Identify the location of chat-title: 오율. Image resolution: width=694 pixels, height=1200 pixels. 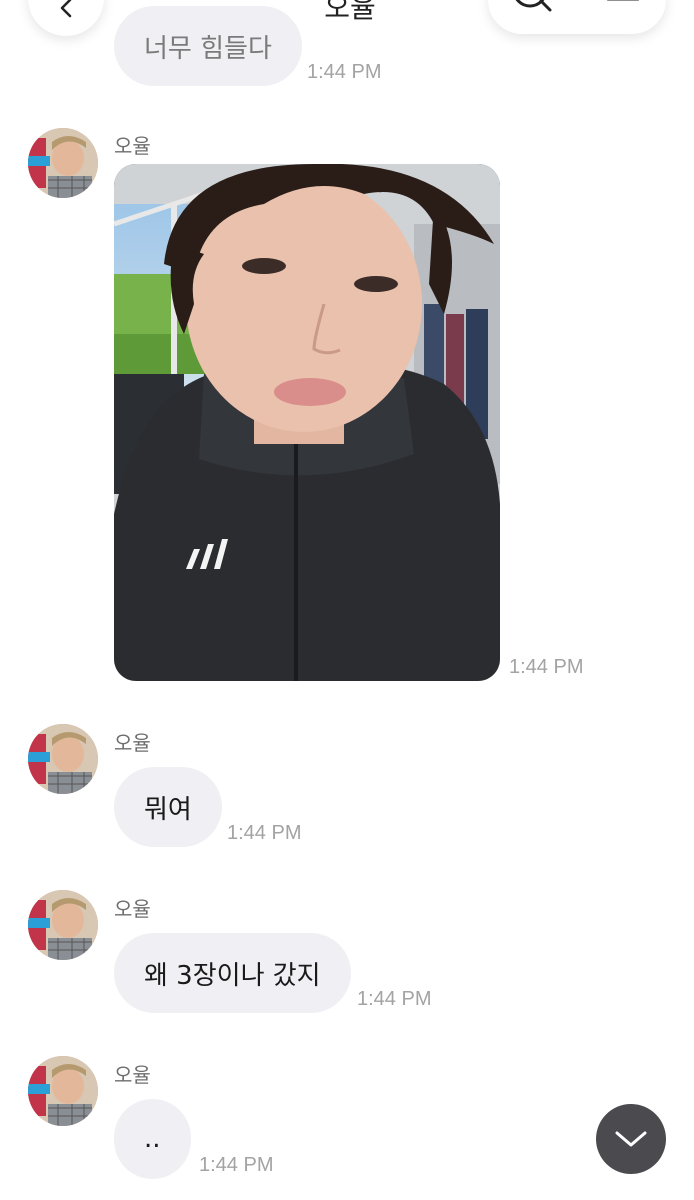
(350, 12).